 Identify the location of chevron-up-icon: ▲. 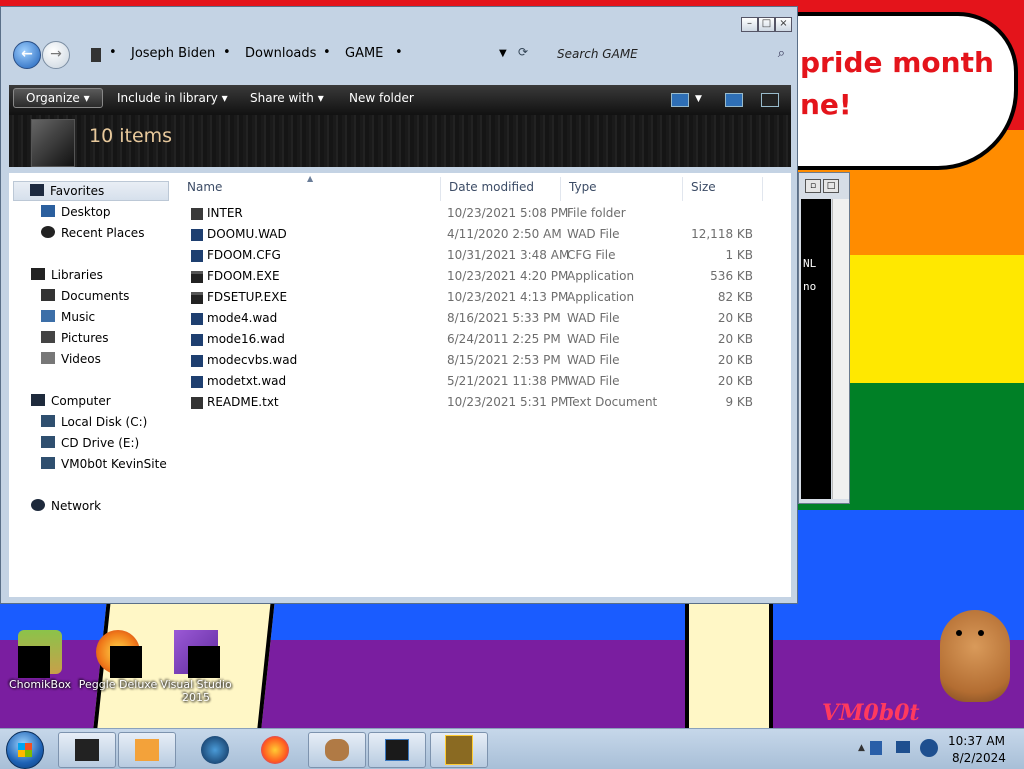
(861, 748).